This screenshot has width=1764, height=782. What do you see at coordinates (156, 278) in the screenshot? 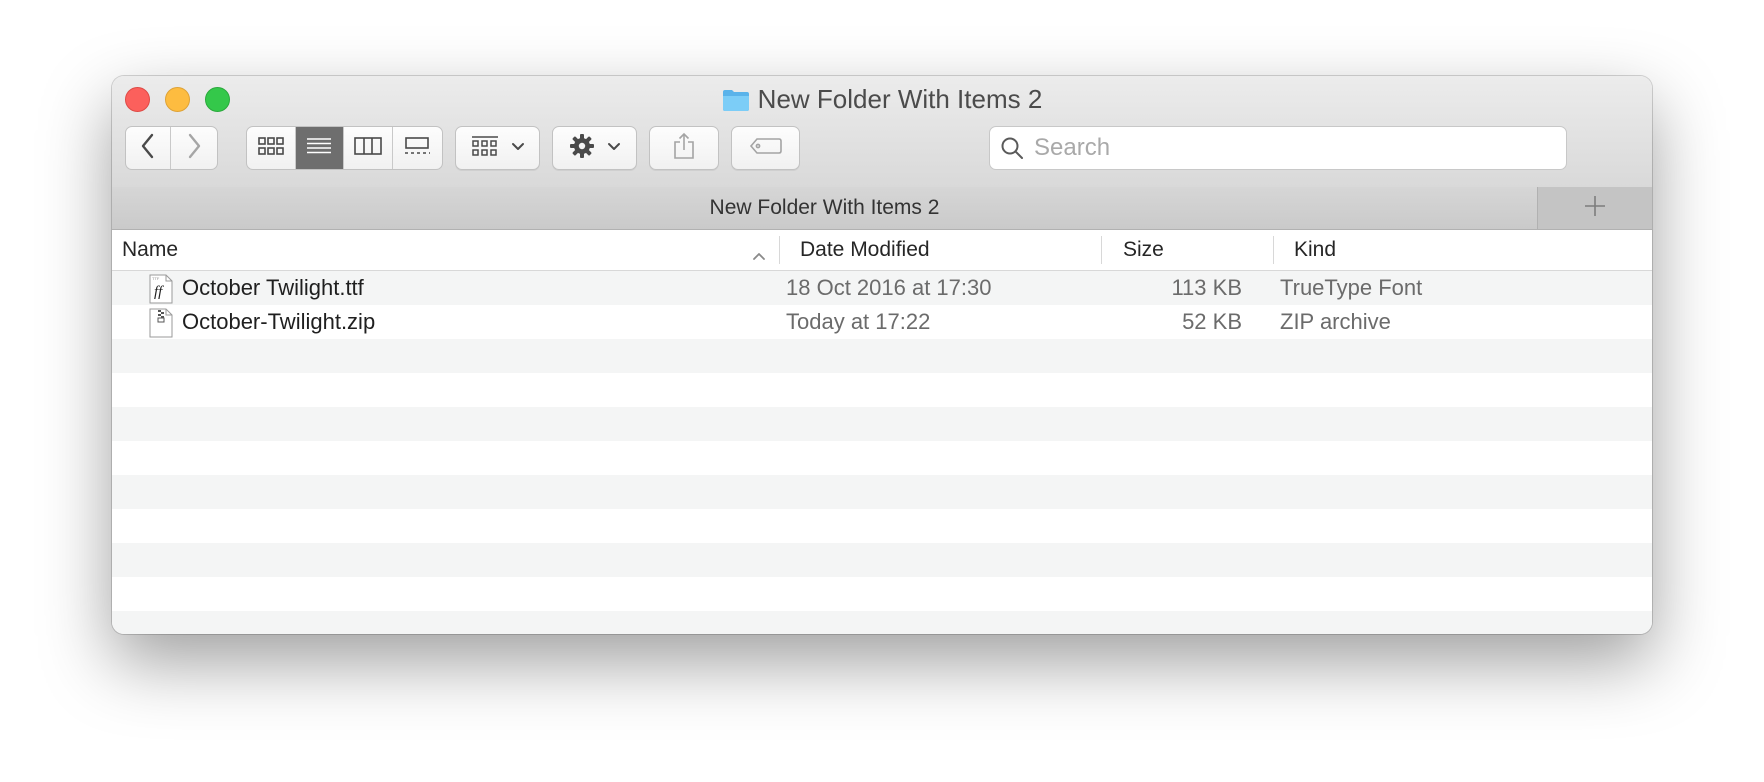
I see `svg-text: TTF` at bounding box center [156, 278].